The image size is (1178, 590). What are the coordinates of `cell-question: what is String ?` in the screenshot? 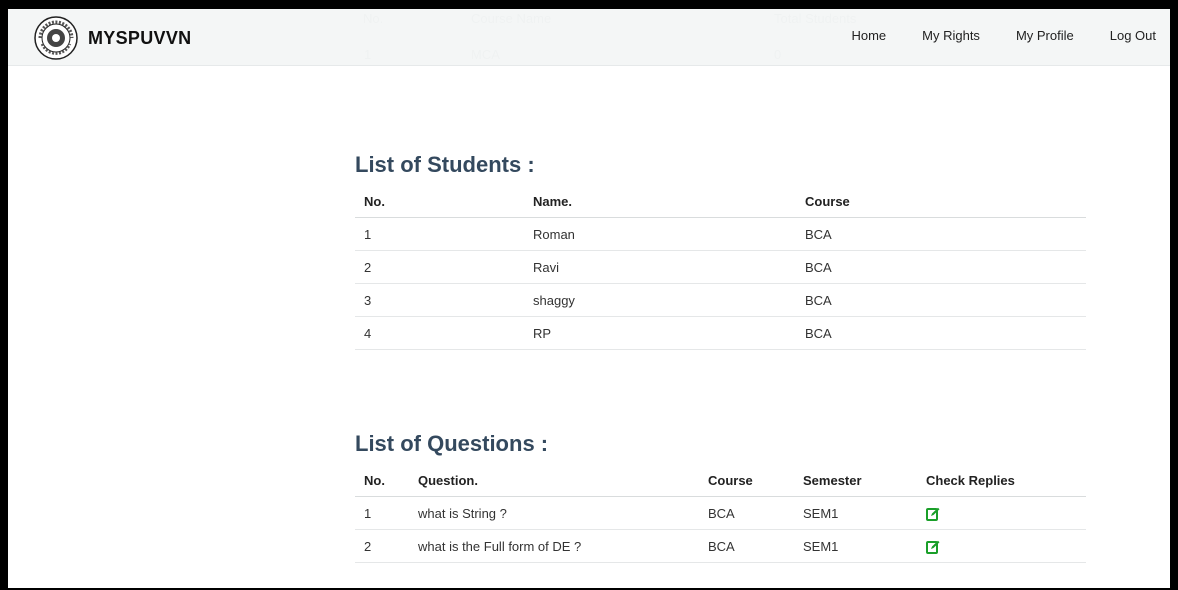 It's located at (563, 513).